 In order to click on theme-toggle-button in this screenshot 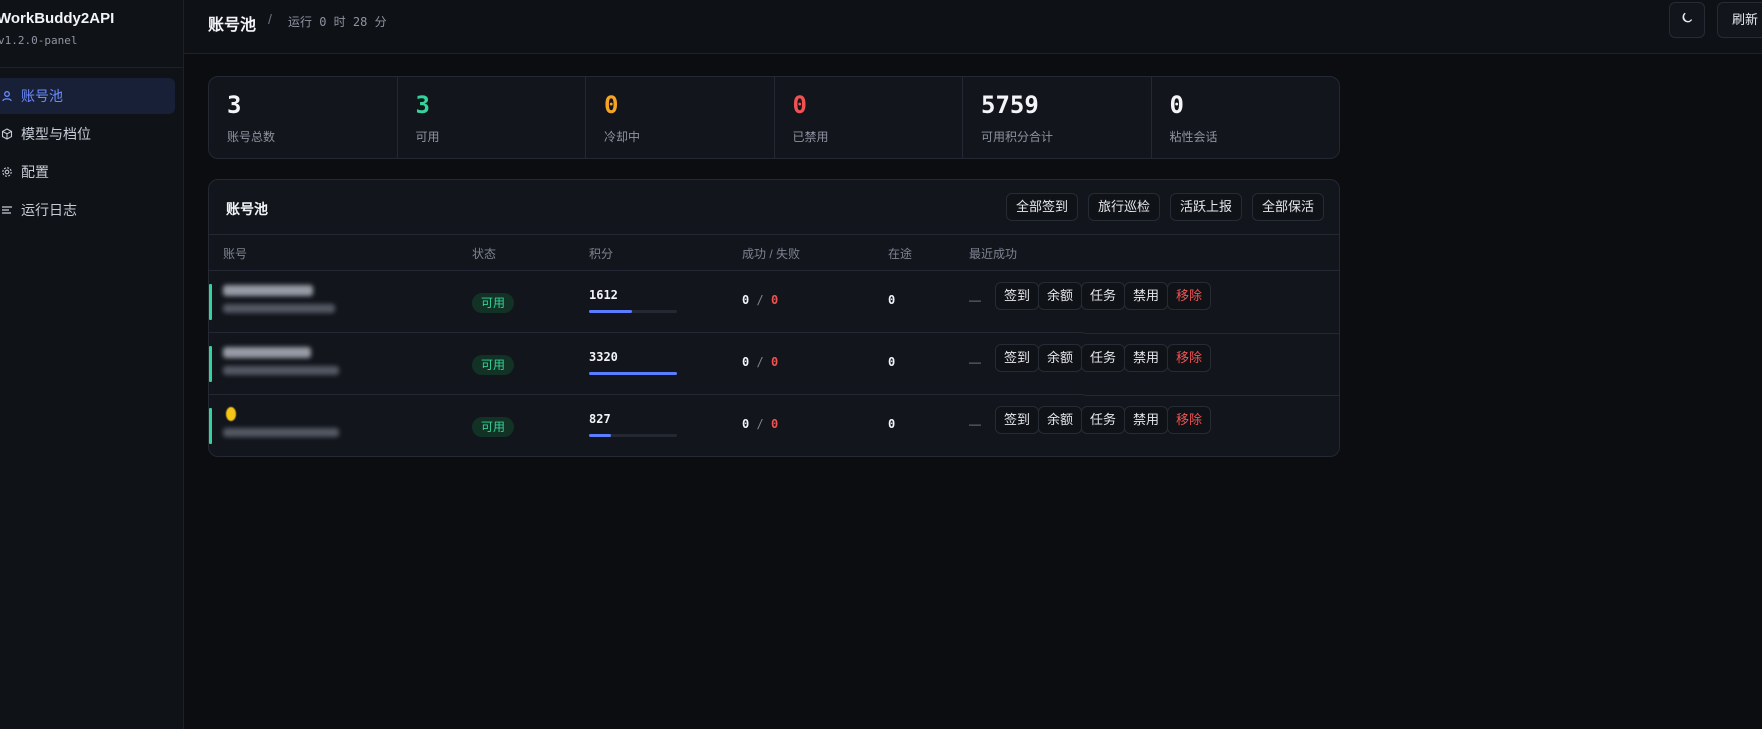, I will do `click(1687, 20)`.